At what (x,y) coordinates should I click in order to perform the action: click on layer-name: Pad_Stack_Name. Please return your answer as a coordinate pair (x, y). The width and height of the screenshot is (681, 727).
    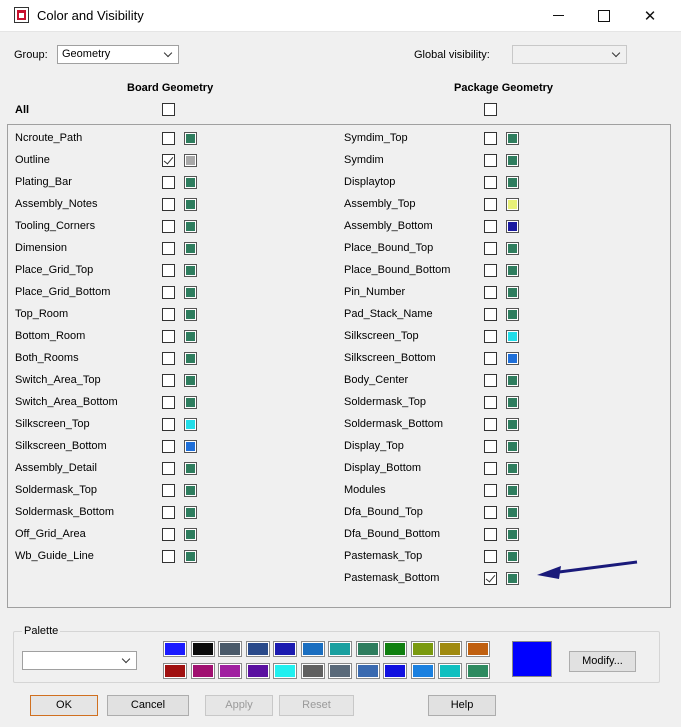
    Looking at the image, I should click on (388, 314).